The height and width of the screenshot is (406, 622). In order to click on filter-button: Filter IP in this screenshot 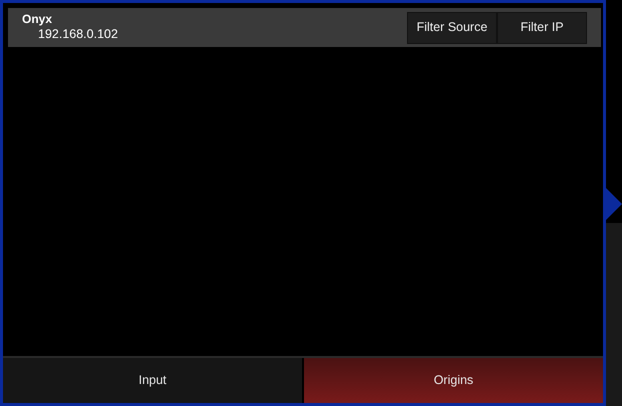, I will do `click(542, 28)`.